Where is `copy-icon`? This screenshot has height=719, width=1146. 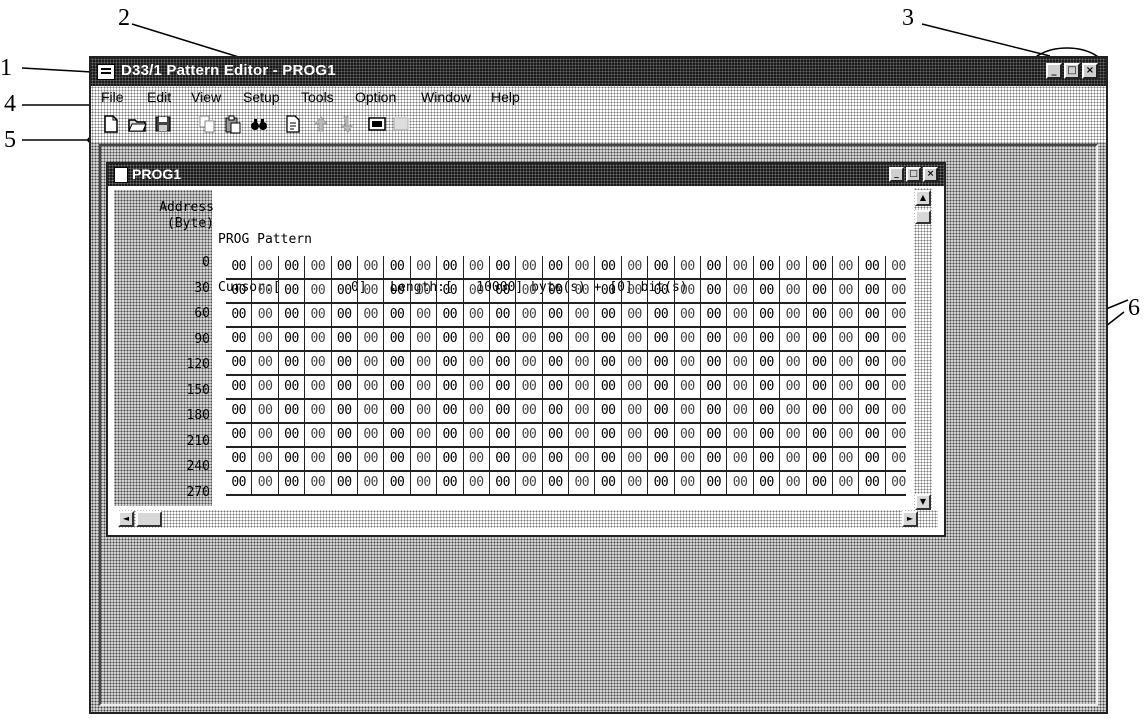
copy-icon is located at coordinates (207, 124).